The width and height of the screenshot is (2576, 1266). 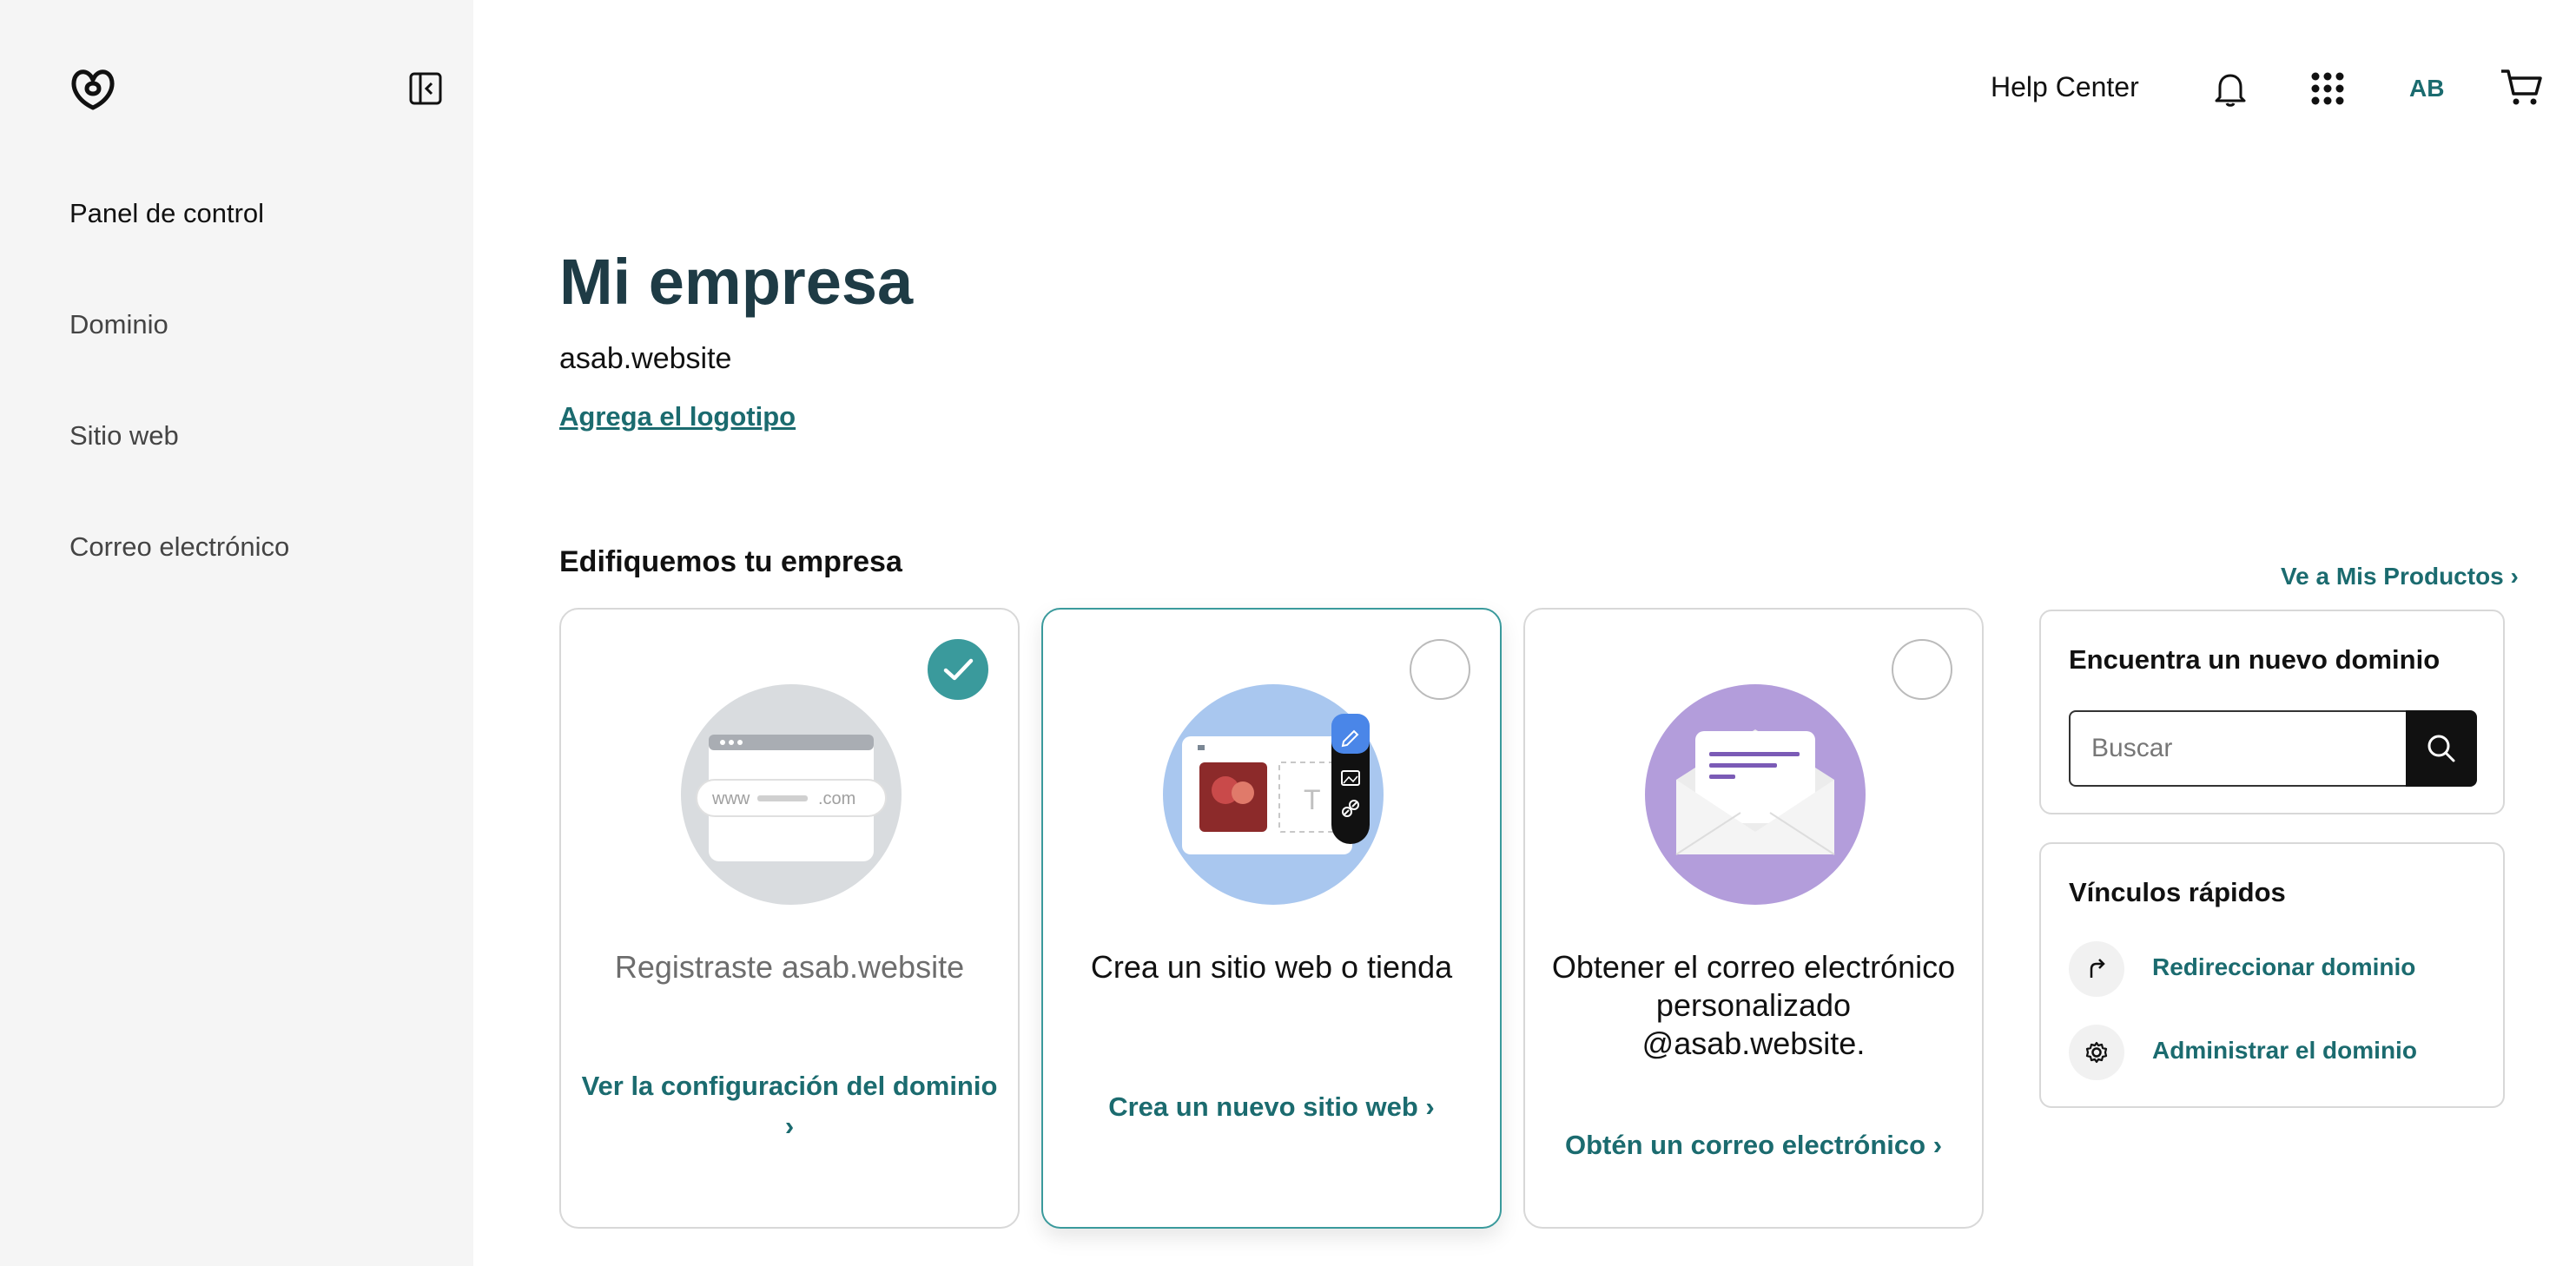 What do you see at coordinates (93, 88) in the screenshot?
I see `godaddy-logo` at bounding box center [93, 88].